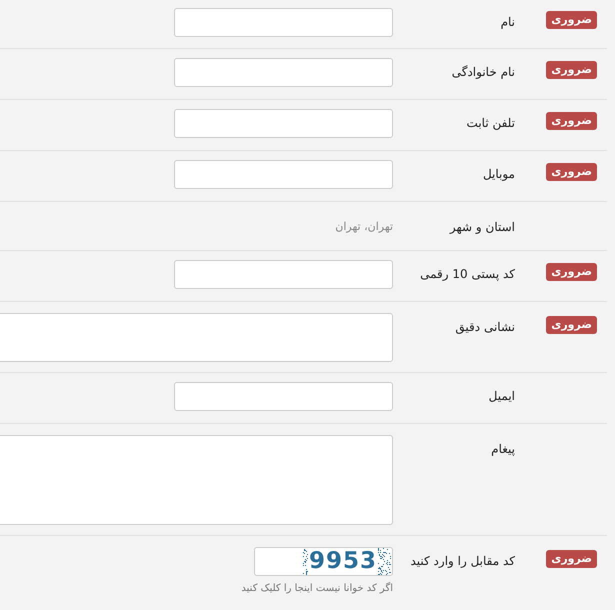  What do you see at coordinates (317, 588) in the screenshot?
I see `refresh-captcha-link: اگر کد خوانا نیست اینجا را کلیک کنید` at bounding box center [317, 588].